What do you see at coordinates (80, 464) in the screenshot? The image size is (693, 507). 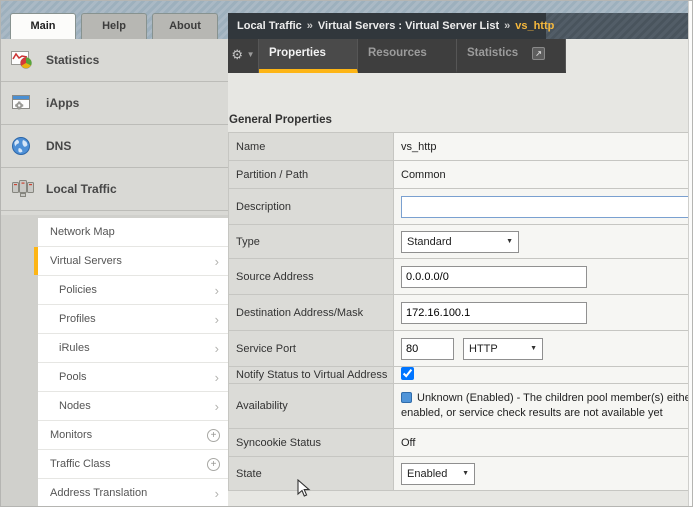 I see `sidebar-item-label: Traffic Class` at bounding box center [80, 464].